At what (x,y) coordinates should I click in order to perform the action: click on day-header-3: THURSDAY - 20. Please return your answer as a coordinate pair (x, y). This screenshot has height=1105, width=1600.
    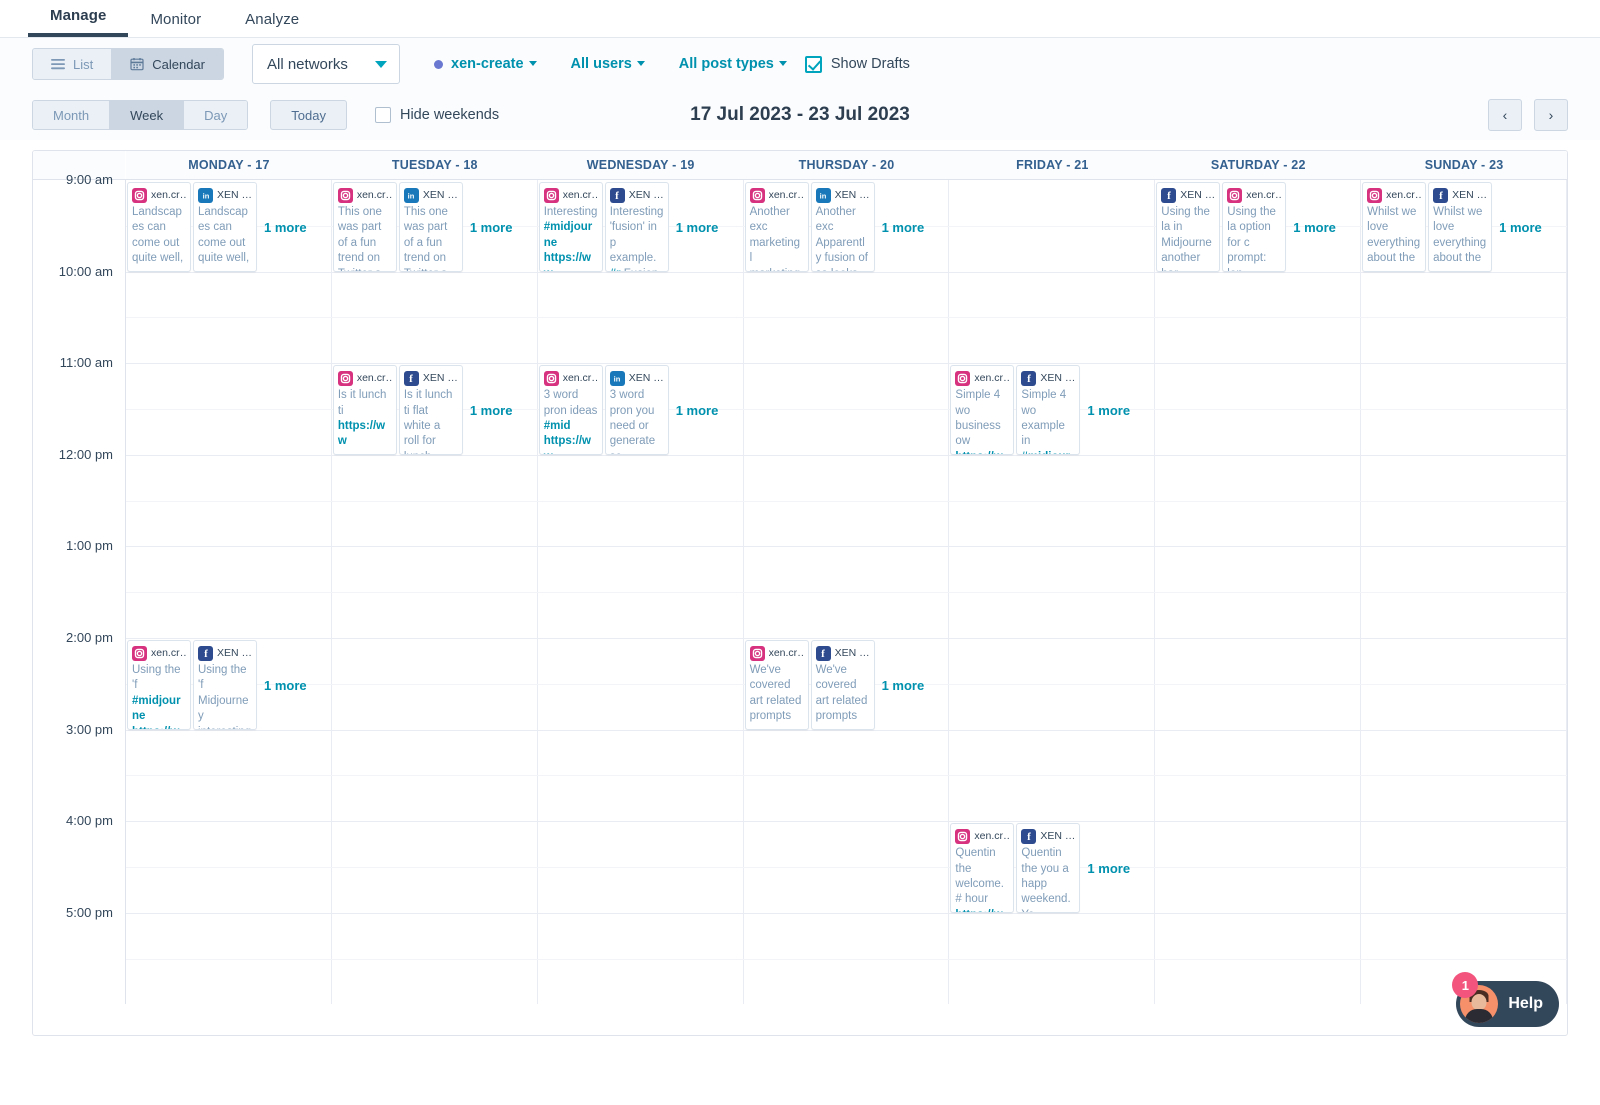
    Looking at the image, I should click on (846, 165).